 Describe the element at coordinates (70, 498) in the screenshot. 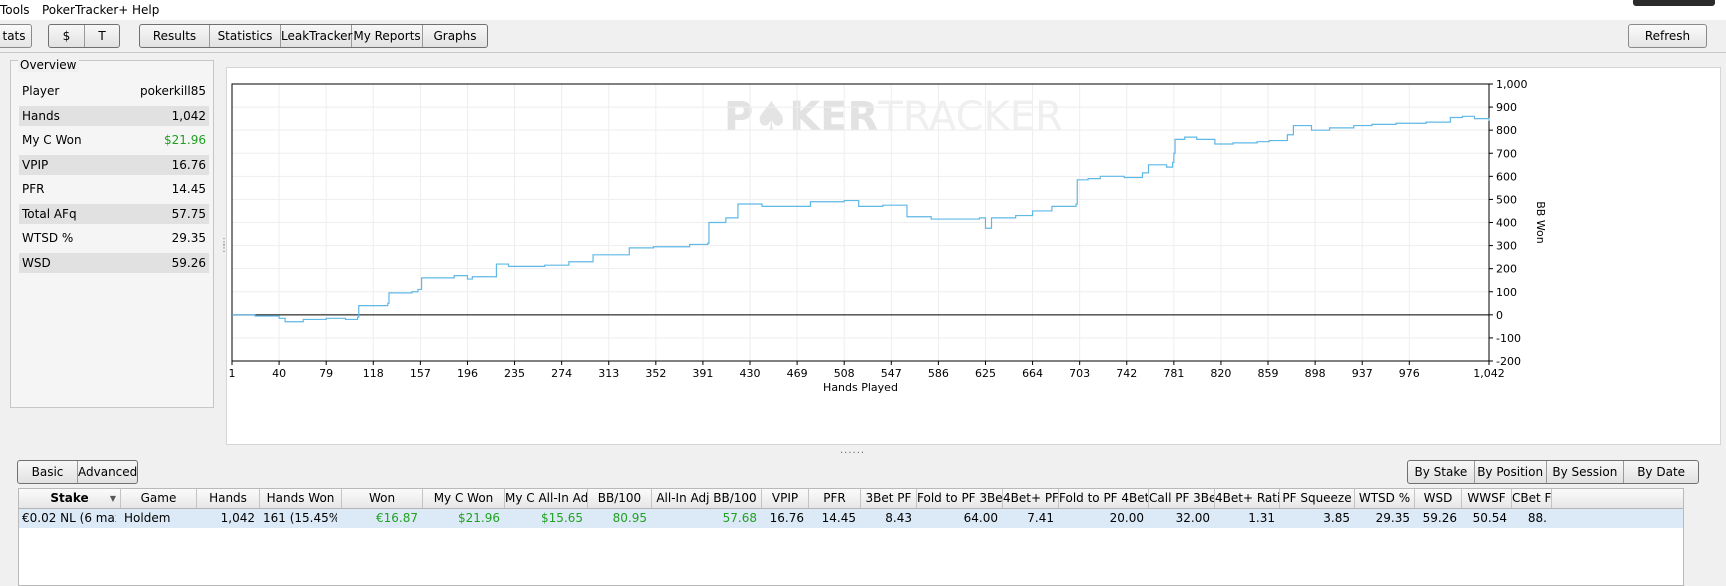

I see `column-header-stake: Stake ▼` at that location.